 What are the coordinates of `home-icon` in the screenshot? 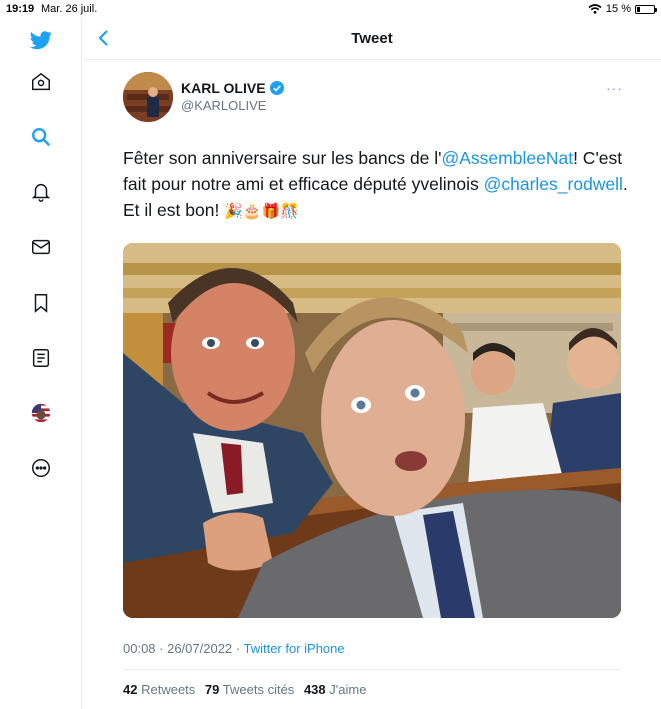 It's located at (41, 82).